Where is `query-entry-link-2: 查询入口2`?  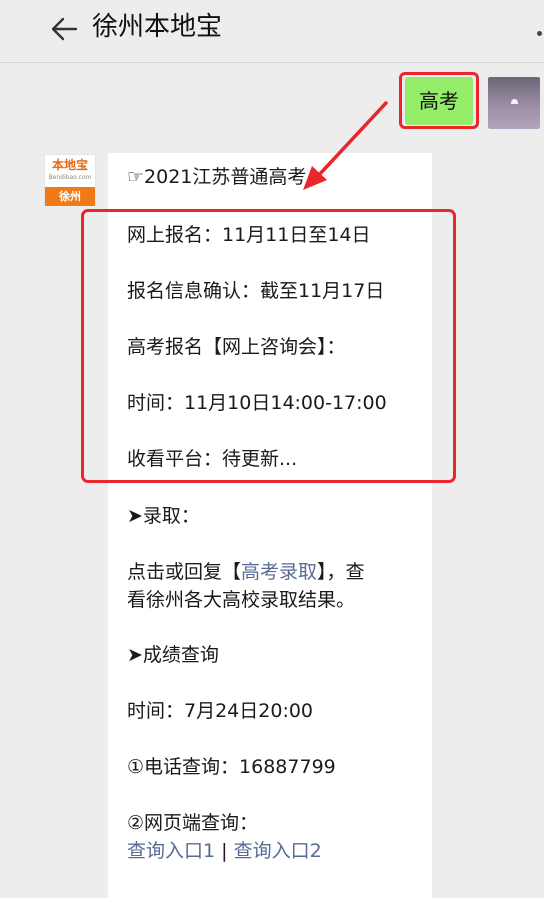
query-entry-link-2: 查询入口2 is located at coordinates (278, 851).